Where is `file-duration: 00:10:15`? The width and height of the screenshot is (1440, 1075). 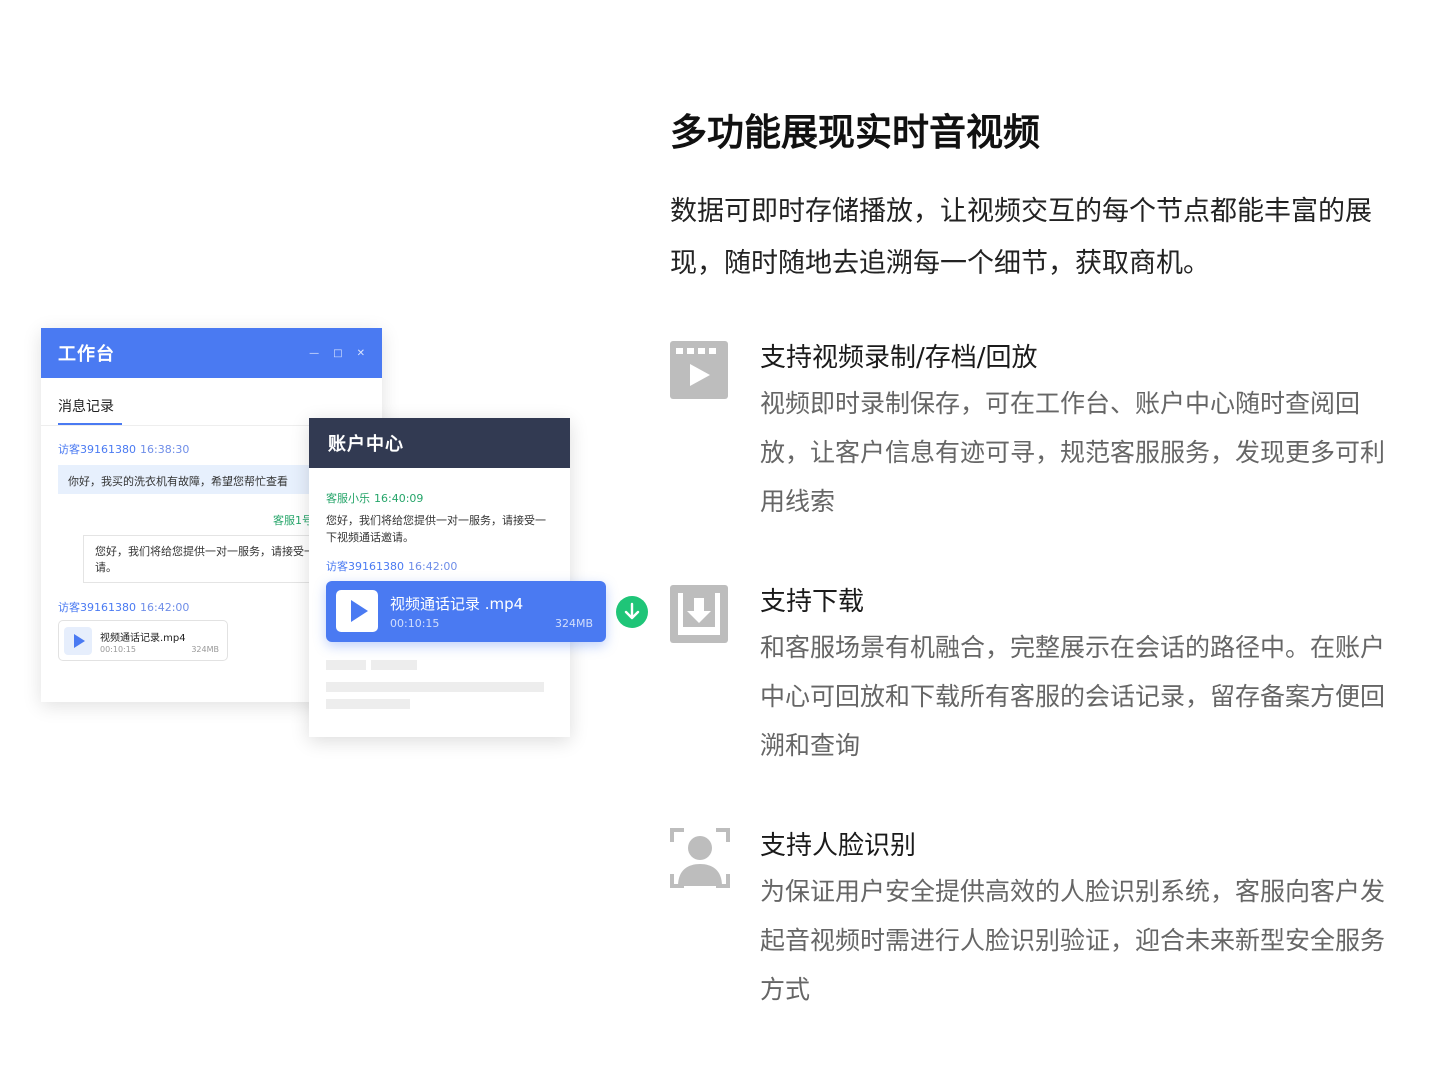
file-duration: 00:10:15 is located at coordinates (118, 649).